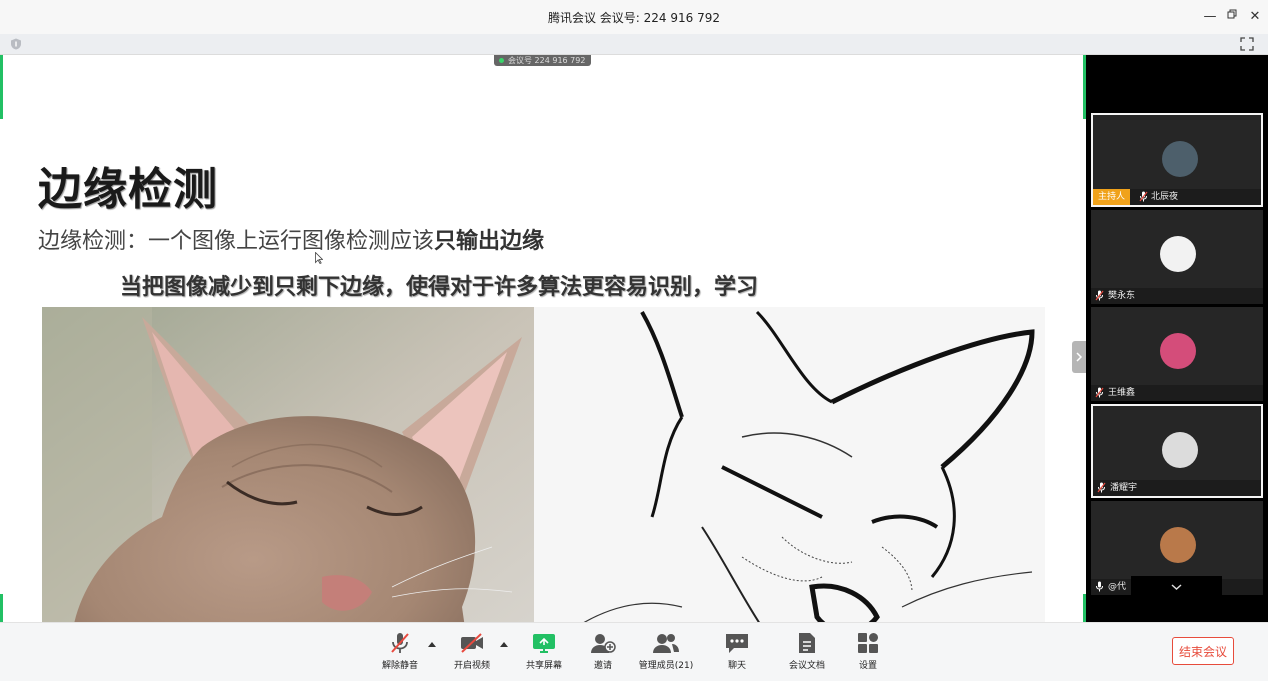 This screenshot has height=681, width=1268. I want to click on minimize-button: —, so click(1210, 17).